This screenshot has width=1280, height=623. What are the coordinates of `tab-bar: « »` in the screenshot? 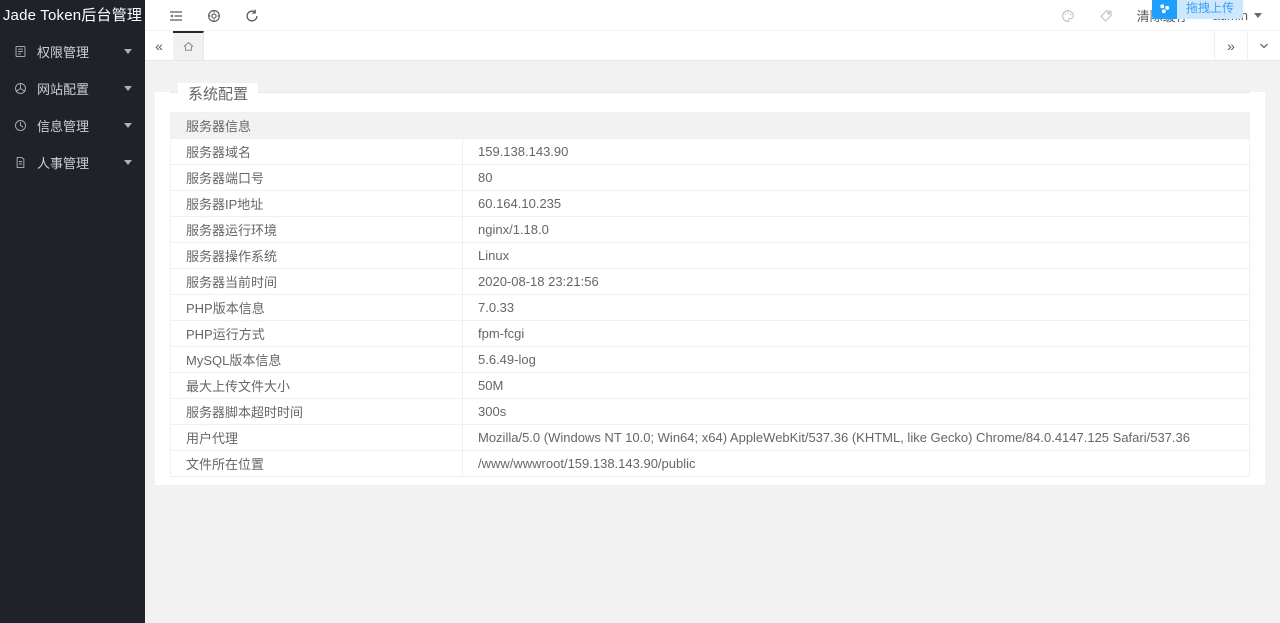 It's located at (712, 46).